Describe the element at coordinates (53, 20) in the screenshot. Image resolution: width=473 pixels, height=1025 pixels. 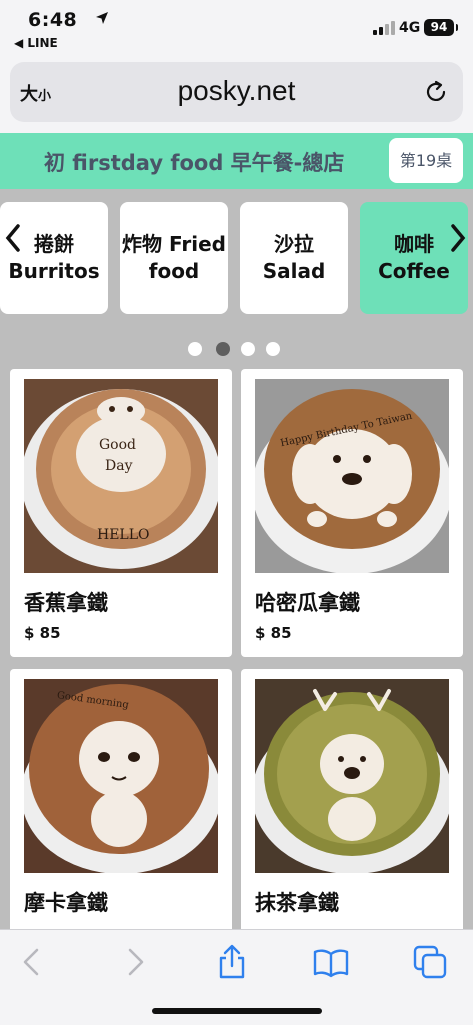
I see `clock: 6:48` at that location.